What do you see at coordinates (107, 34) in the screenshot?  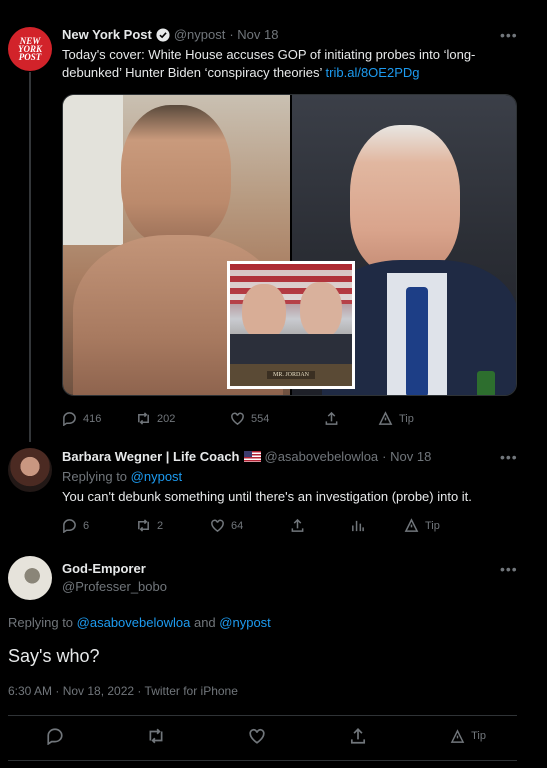 I see `display-name: New York Post` at bounding box center [107, 34].